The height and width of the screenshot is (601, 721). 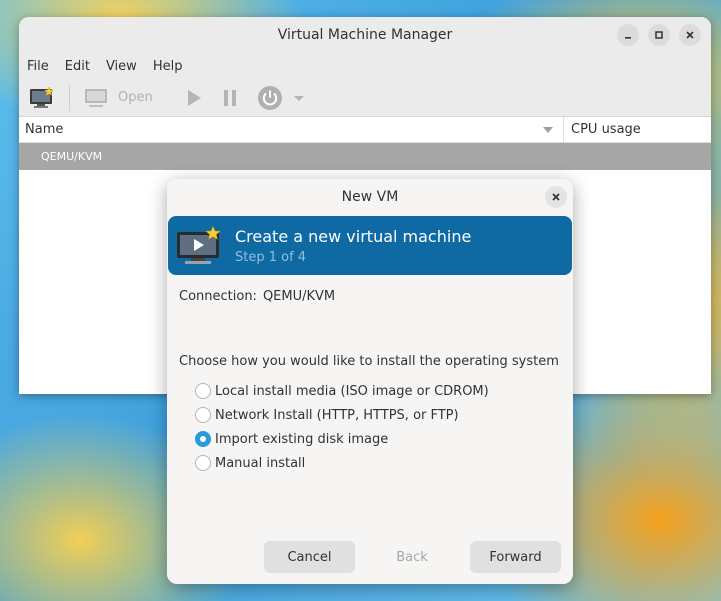 What do you see at coordinates (72, 156) in the screenshot?
I see `connection-name: QEMU/KVM` at bounding box center [72, 156].